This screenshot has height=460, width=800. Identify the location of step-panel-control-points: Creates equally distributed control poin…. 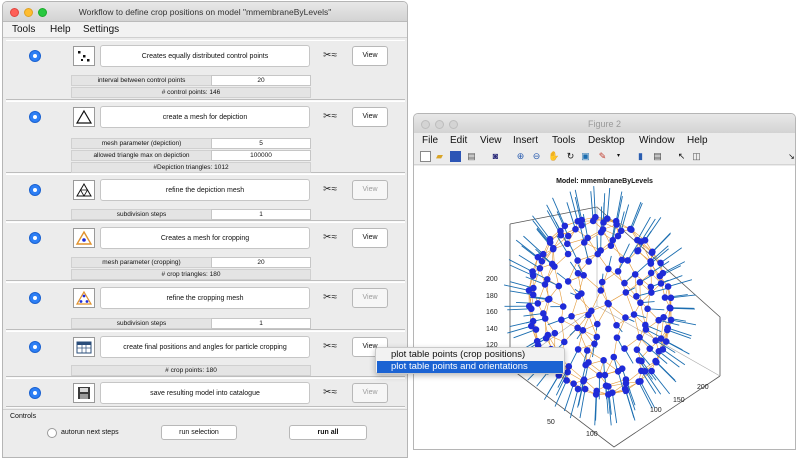
(205, 70).